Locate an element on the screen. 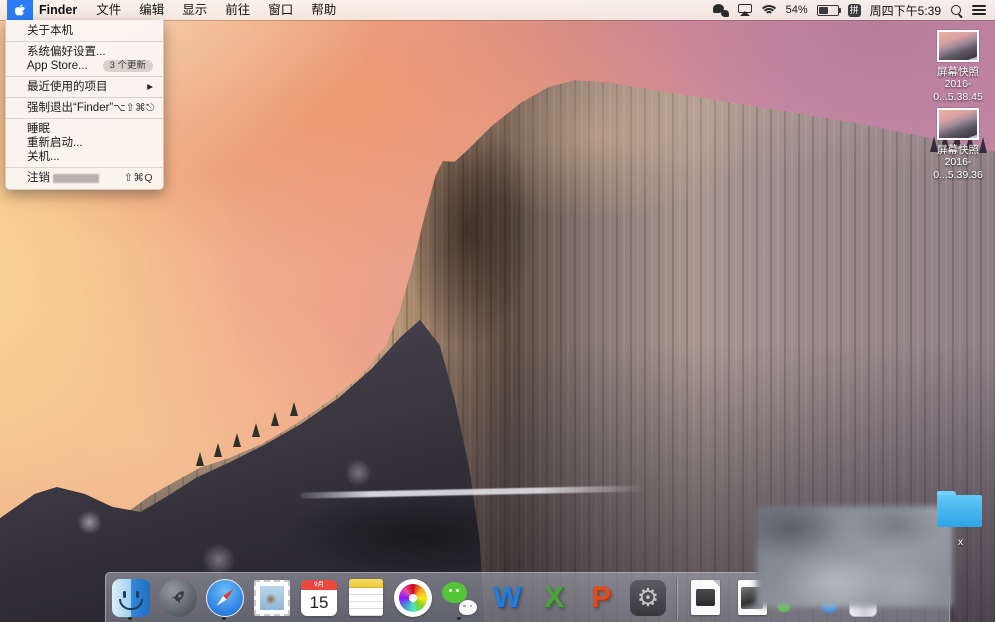  status-area: 54% 拼 周四下午5:39 is located at coordinates (853, 10).